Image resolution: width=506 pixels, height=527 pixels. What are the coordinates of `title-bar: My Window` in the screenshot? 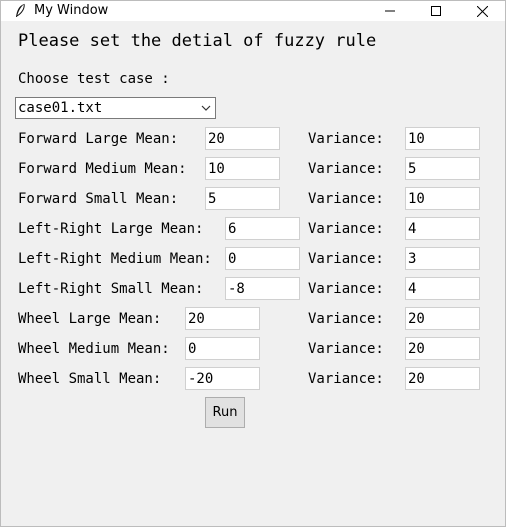 It's located at (253, 11).